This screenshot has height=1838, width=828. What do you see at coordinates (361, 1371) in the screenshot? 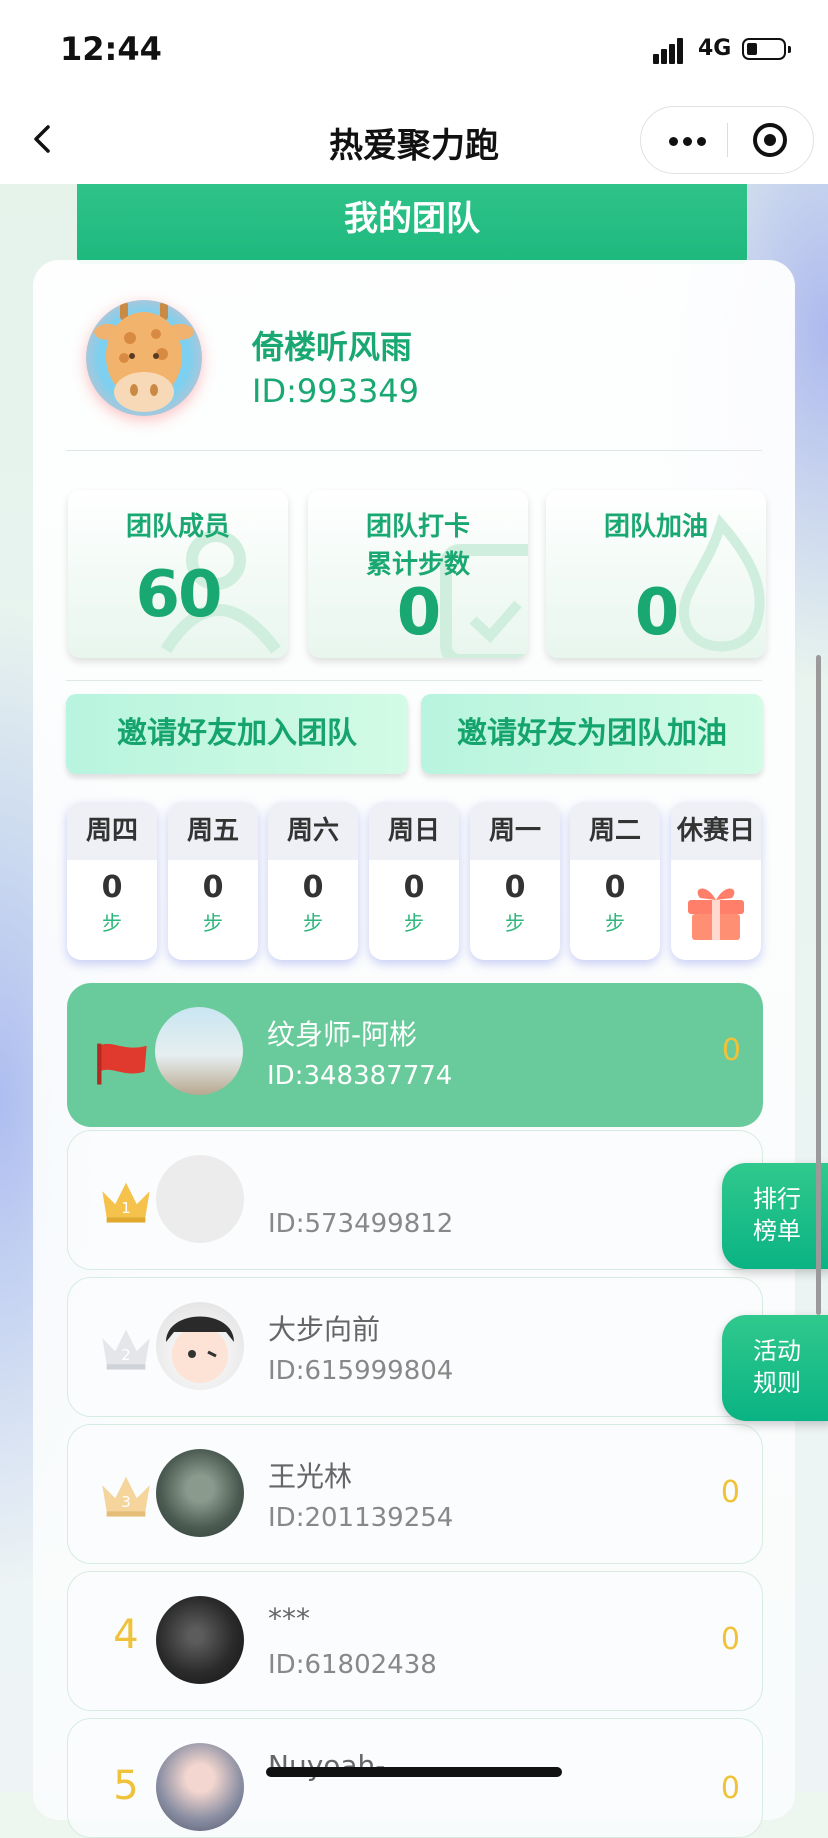
I see `member-id: ID:615999804` at bounding box center [361, 1371].